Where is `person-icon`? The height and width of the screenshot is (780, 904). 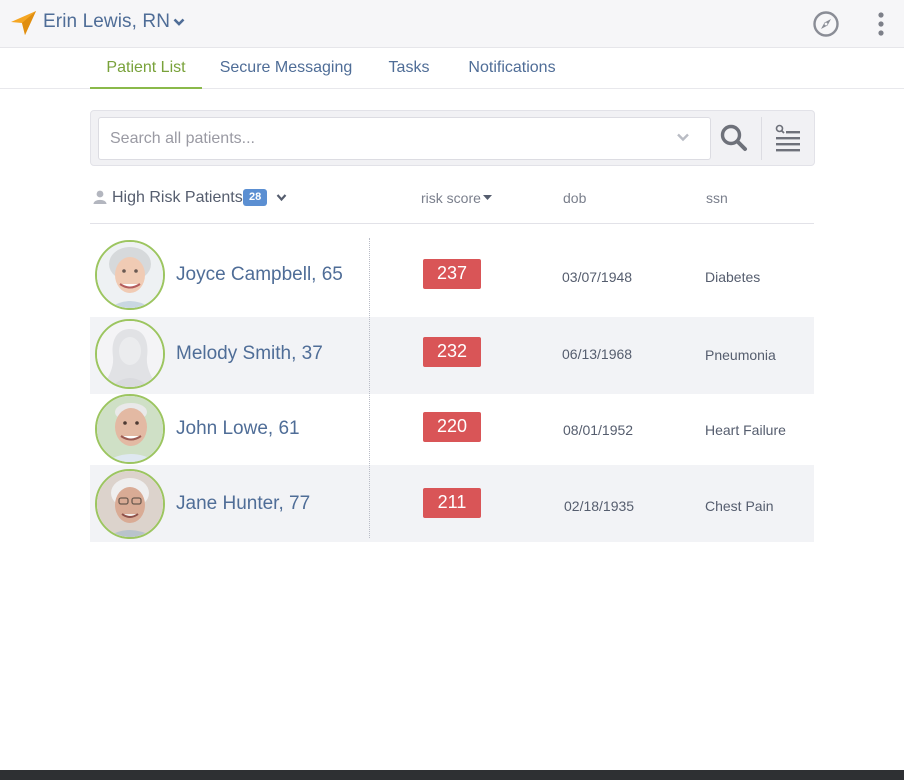 person-icon is located at coordinates (100, 197).